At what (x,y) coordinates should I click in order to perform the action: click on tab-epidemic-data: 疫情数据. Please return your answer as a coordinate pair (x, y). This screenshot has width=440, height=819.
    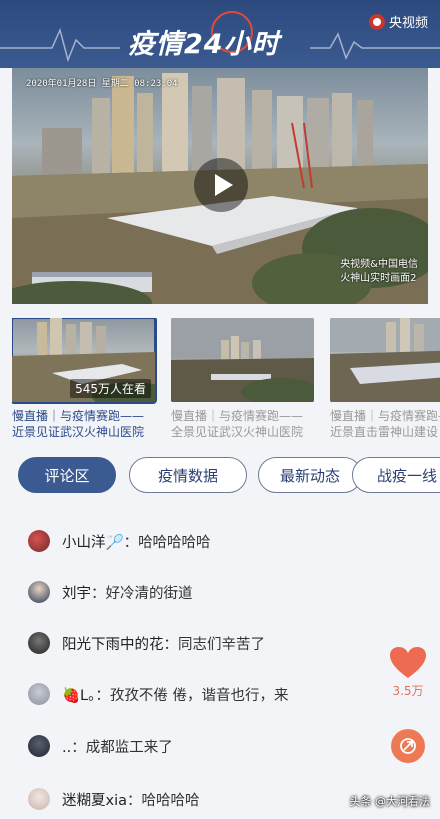
    Looking at the image, I should click on (188, 475).